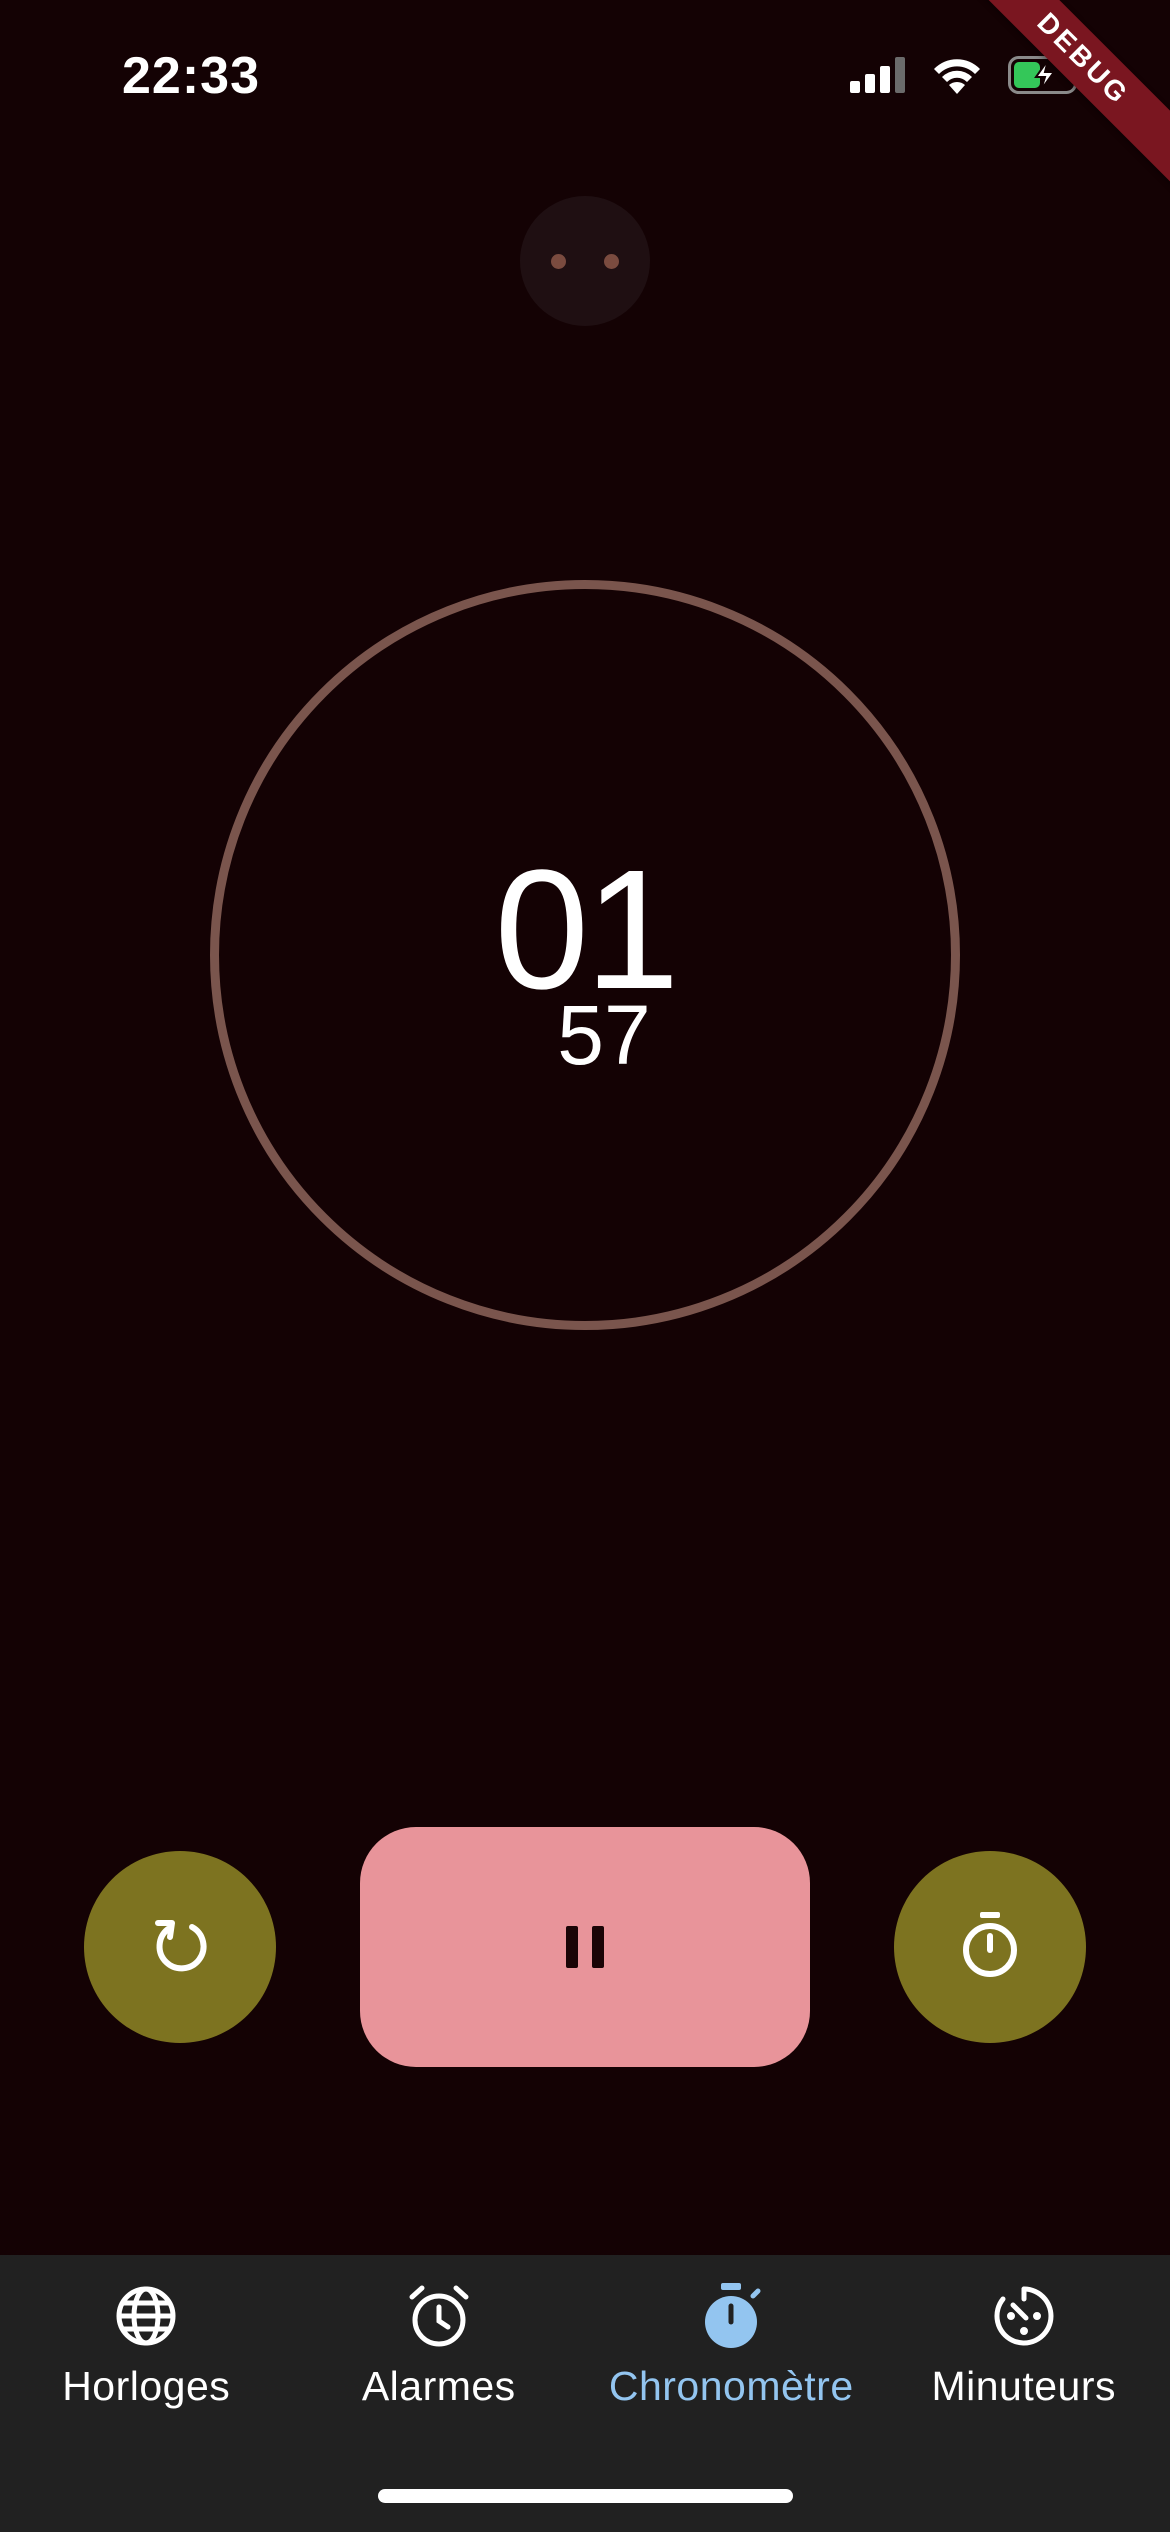 Image resolution: width=1170 pixels, height=2532 pixels. What do you see at coordinates (438, 2386) in the screenshot?
I see `nav-label: Alarmes` at bounding box center [438, 2386].